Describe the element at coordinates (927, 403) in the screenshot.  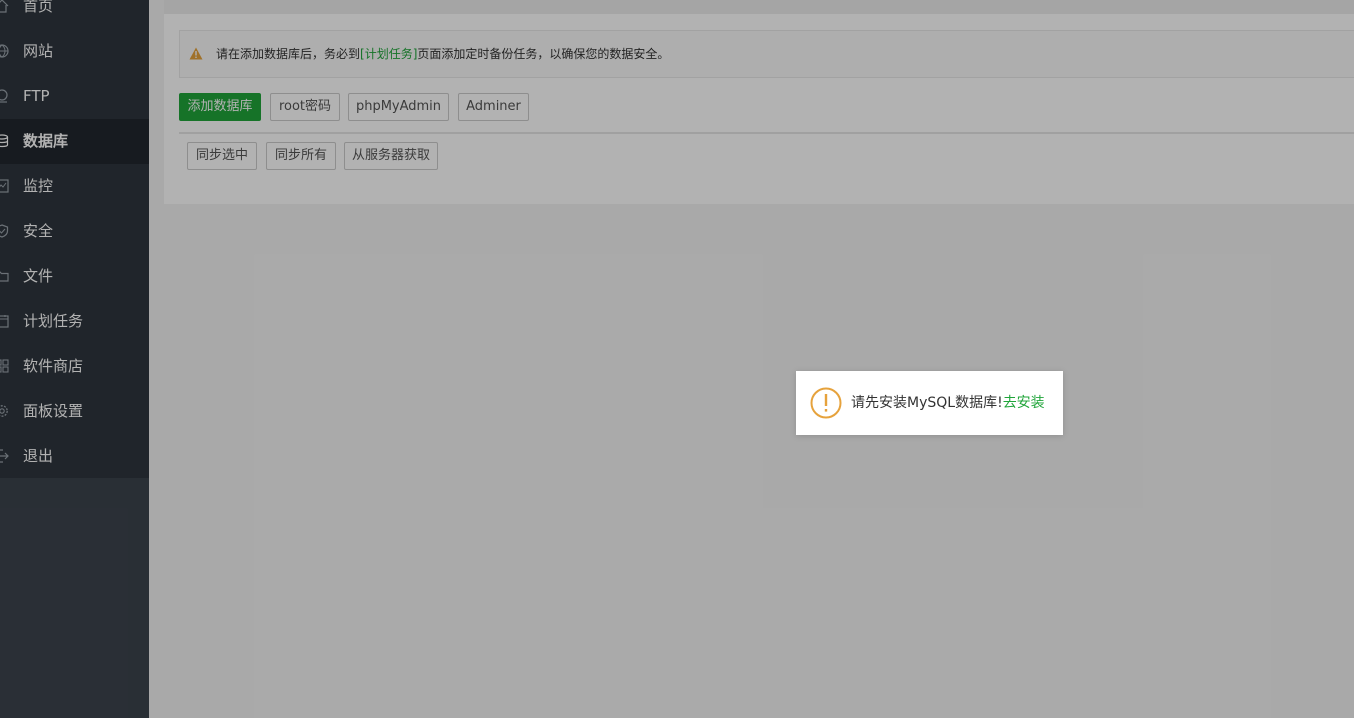
I see `dialog-message-text: 请先安装MySQL数据库!` at that location.